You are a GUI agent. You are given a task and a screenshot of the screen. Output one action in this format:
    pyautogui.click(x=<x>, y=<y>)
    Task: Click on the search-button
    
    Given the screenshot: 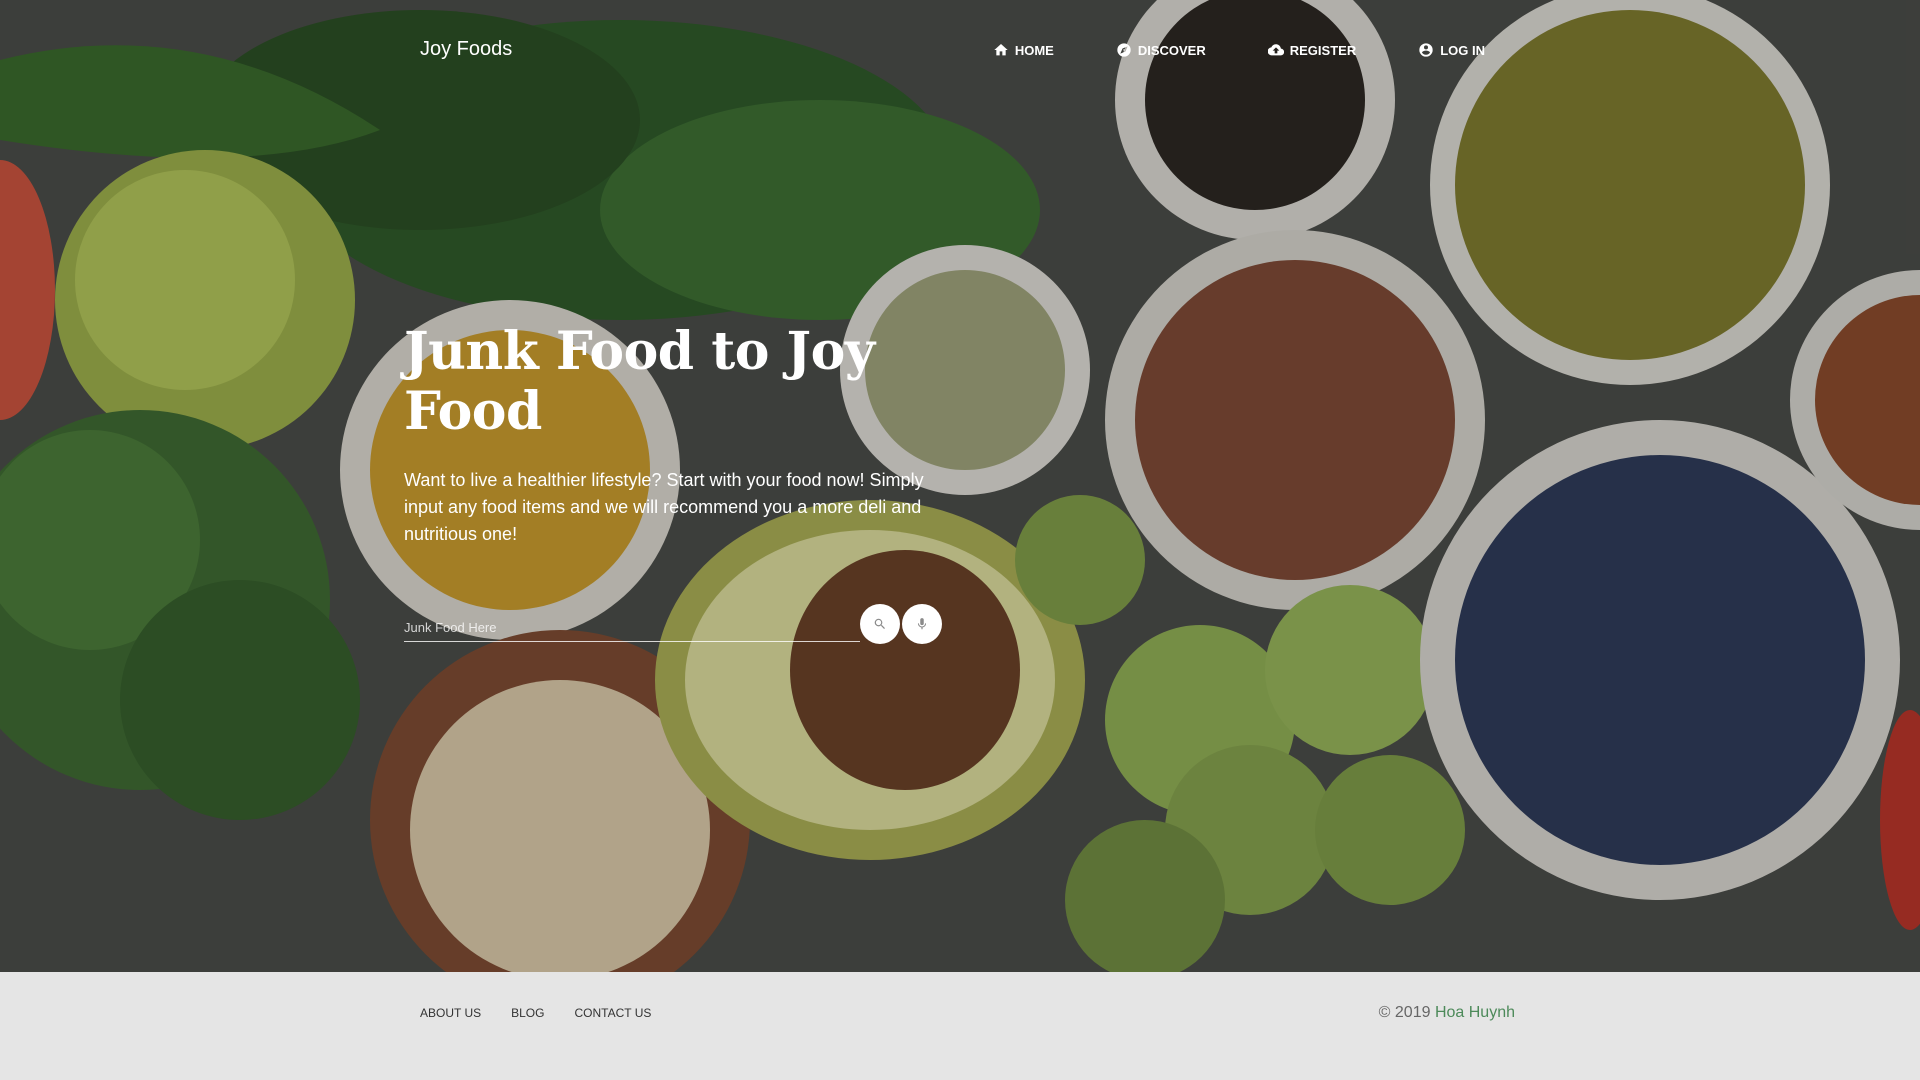 What is the action you would take?
    pyautogui.click(x=880, y=624)
    